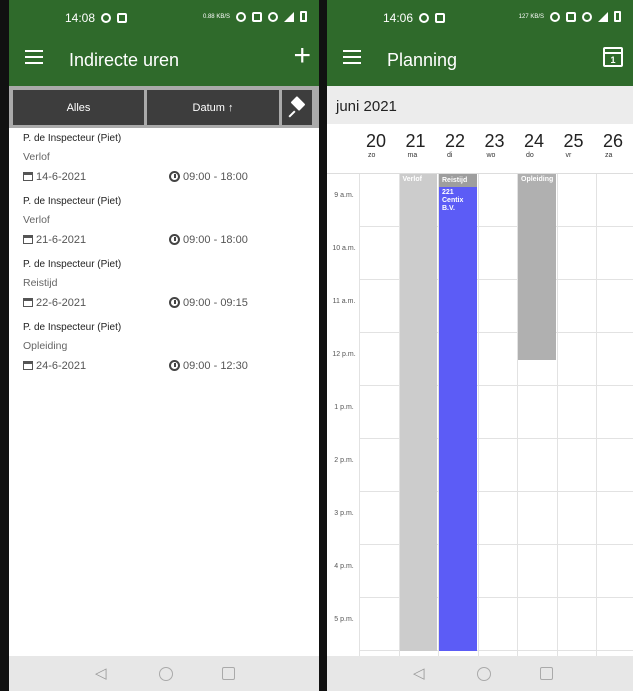 The image size is (633, 691). What do you see at coordinates (344, 248) in the screenshot?
I see `hour-label: 10 a.m.` at bounding box center [344, 248].